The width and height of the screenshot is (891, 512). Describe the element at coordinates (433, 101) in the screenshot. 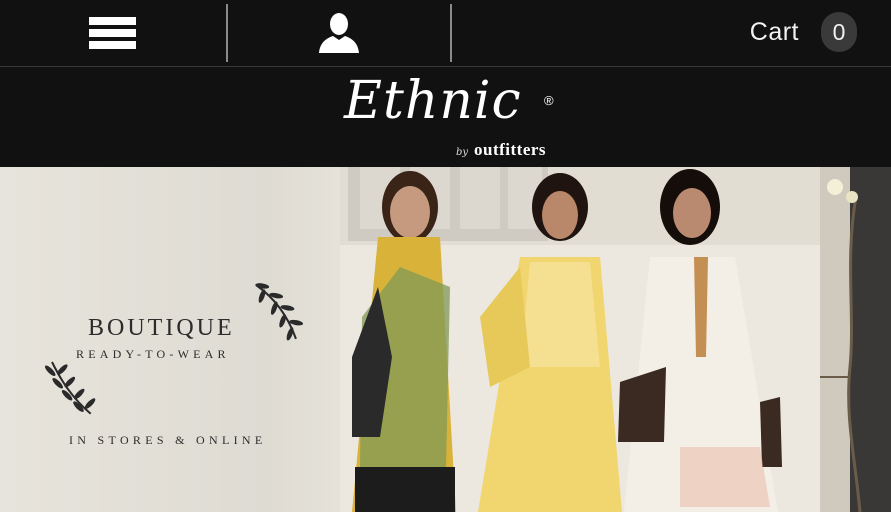

I see `brand-name: Ethnic` at that location.